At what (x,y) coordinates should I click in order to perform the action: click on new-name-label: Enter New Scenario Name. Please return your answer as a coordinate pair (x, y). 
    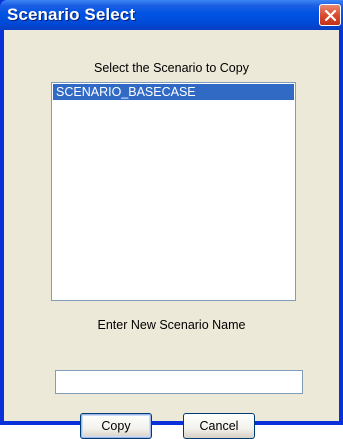
    Looking at the image, I should click on (171, 325).